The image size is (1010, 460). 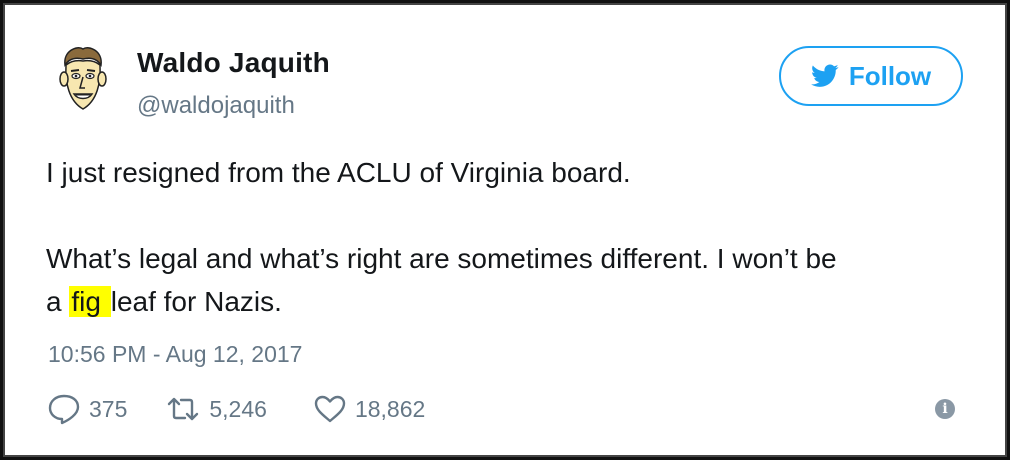 What do you see at coordinates (330, 409) in the screenshot?
I see `heart-icon` at bounding box center [330, 409].